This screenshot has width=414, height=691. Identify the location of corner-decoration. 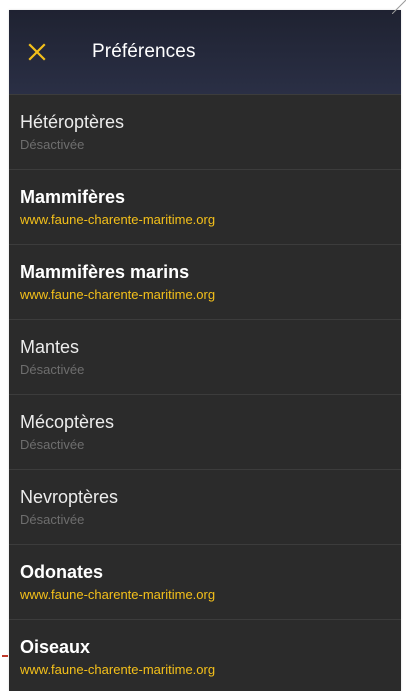
(399, 7).